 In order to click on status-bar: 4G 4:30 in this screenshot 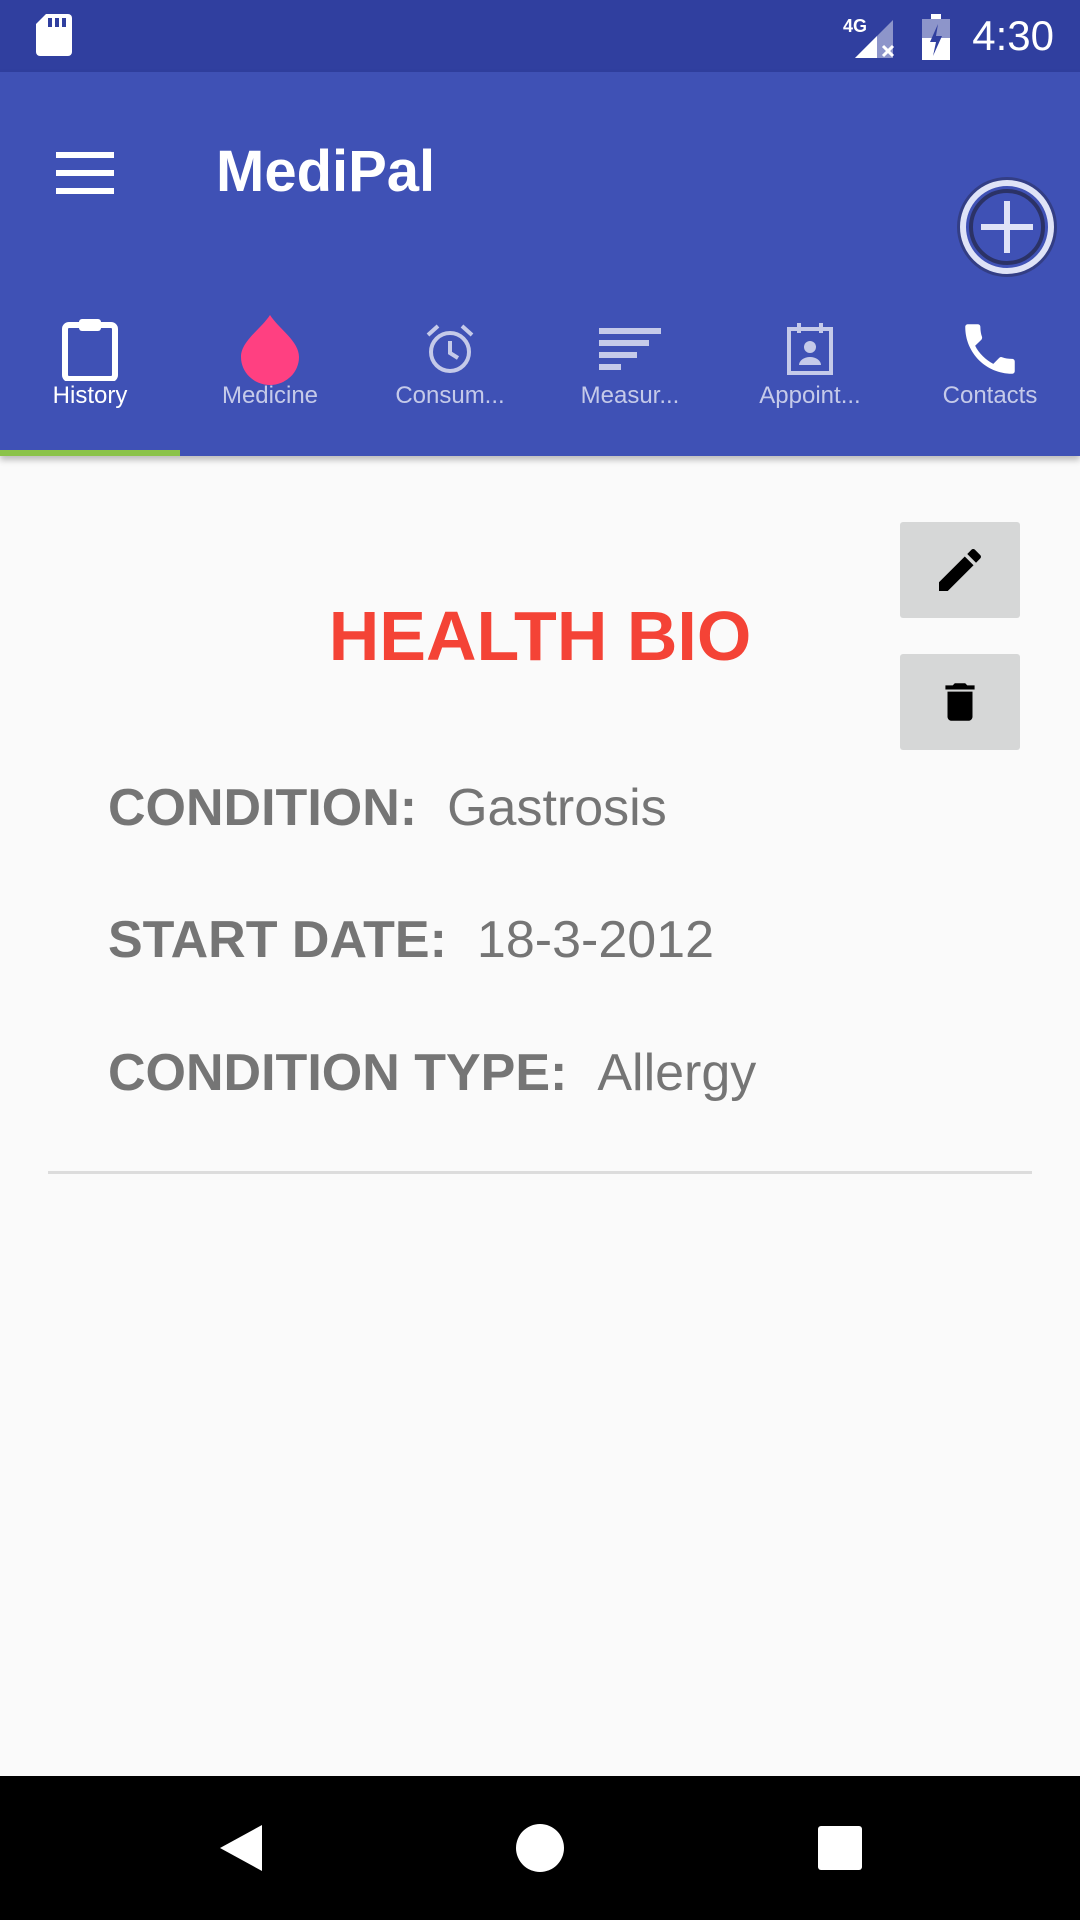, I will do `click(540, 36)`.